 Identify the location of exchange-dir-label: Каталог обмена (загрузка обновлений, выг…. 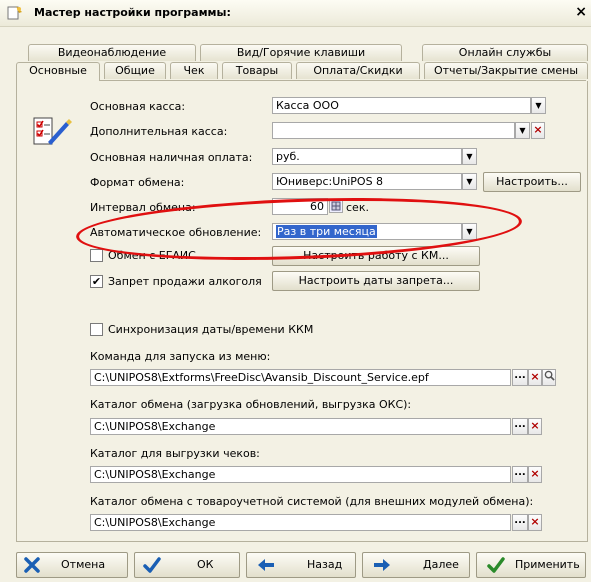
(251, 404).